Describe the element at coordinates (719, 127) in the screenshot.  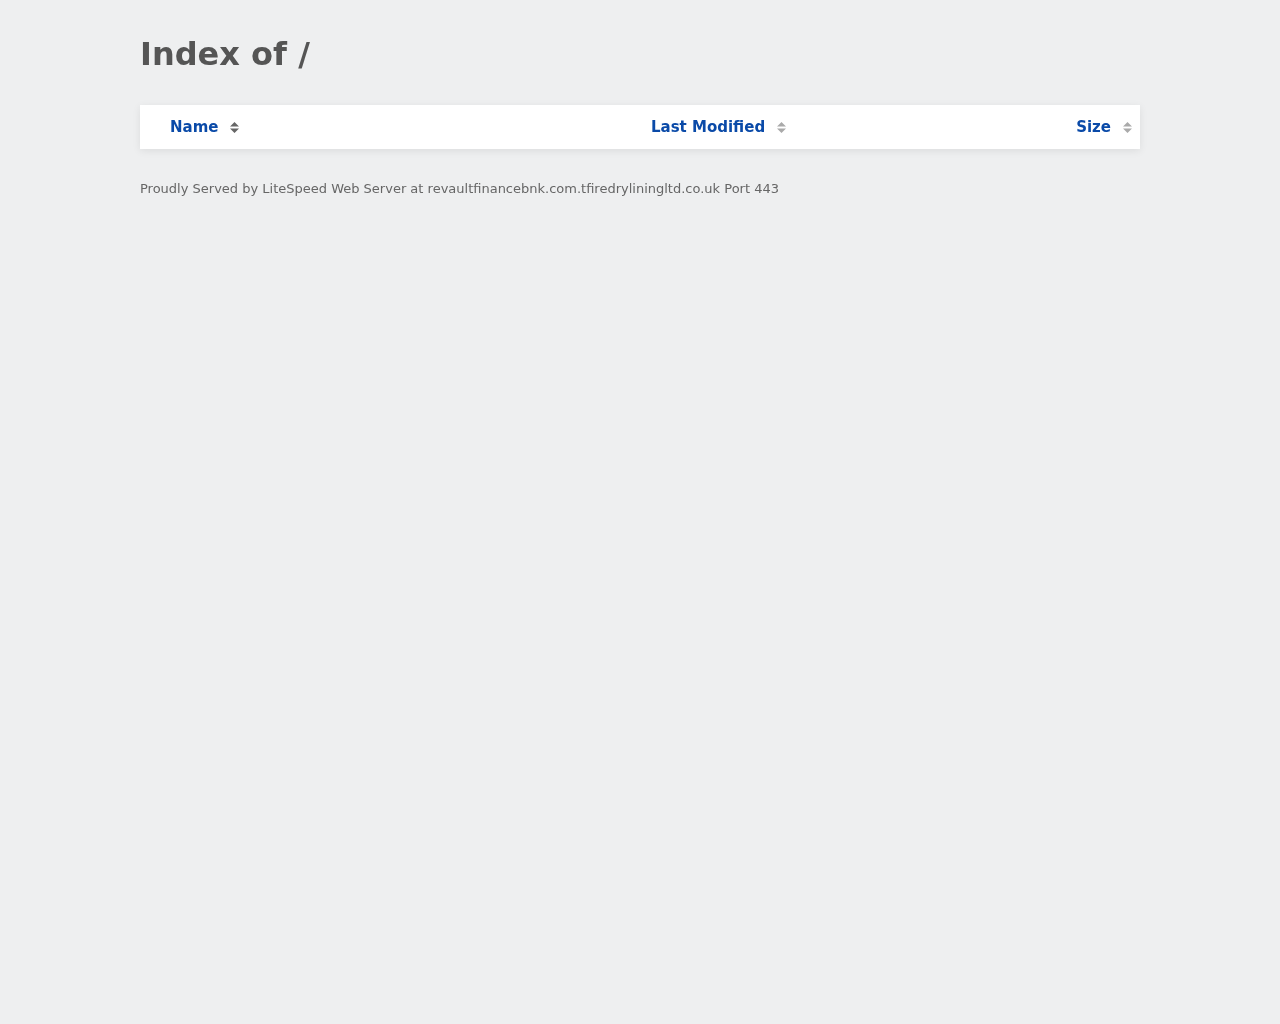
I see `column-sort-link: Last Modified` at that location.